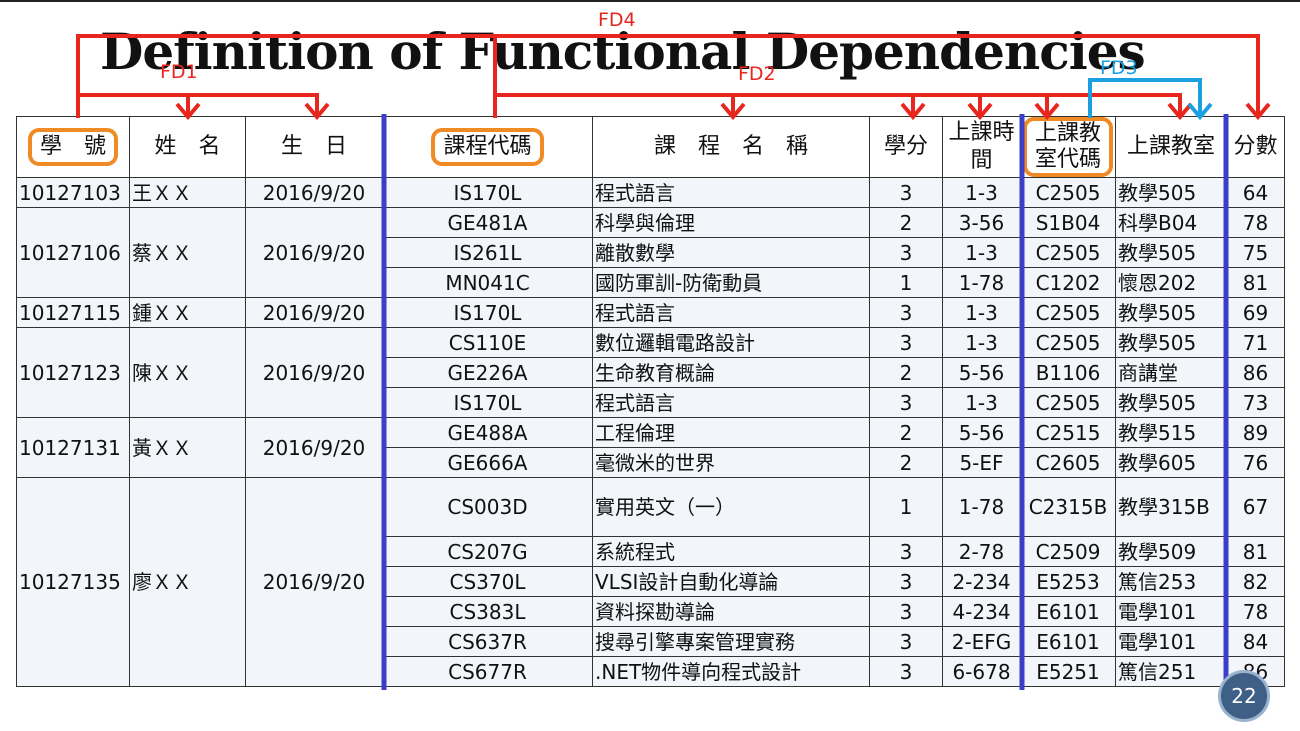 This screenshot has width=1300, height=731. What do you see at coordinates (1255, 222) in the screenshot?
I see `cell-score: 78` at bounding box center [1255, 222].